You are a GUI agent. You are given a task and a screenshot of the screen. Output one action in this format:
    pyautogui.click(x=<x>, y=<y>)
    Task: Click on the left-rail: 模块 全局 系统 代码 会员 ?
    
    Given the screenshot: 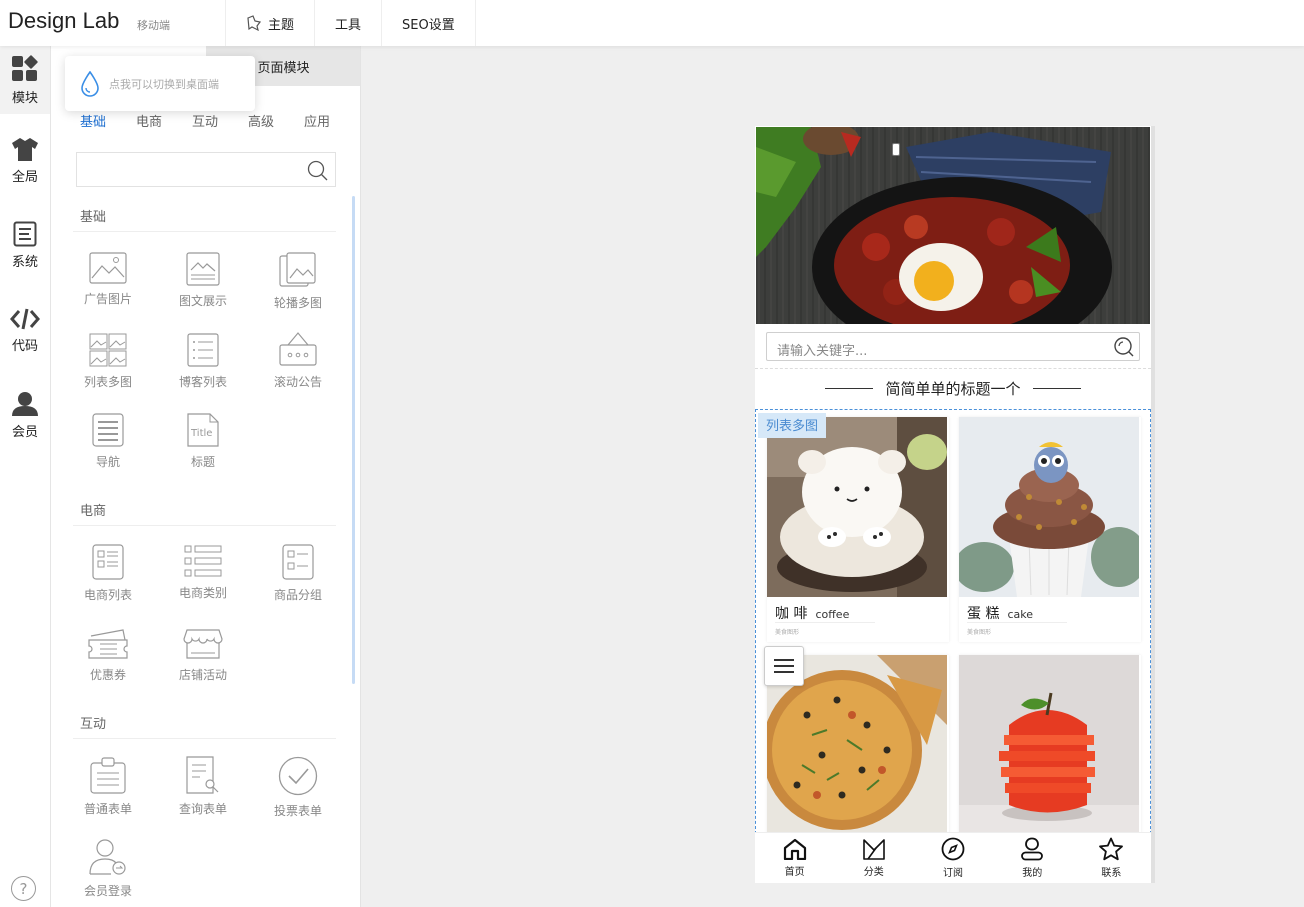 What is the action you would take?
    pyautogui.click(x=25, y=476)
    